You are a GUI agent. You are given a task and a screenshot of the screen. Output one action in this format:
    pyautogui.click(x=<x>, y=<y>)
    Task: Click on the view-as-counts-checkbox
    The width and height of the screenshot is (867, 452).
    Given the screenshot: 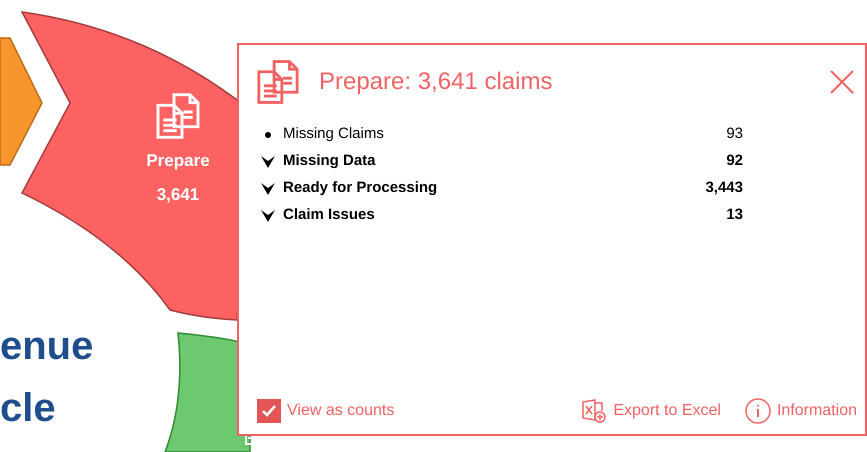 What is the action you would take?
    pyautogui.click(x=269, y=411)
    